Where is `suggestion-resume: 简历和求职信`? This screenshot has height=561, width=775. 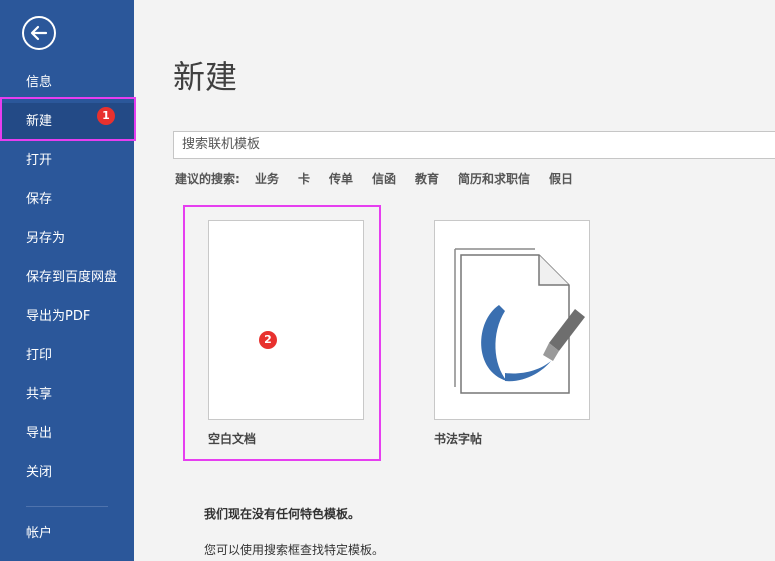
suggestion-resume: 简历和求职信 is located at coordinates (494, 178).